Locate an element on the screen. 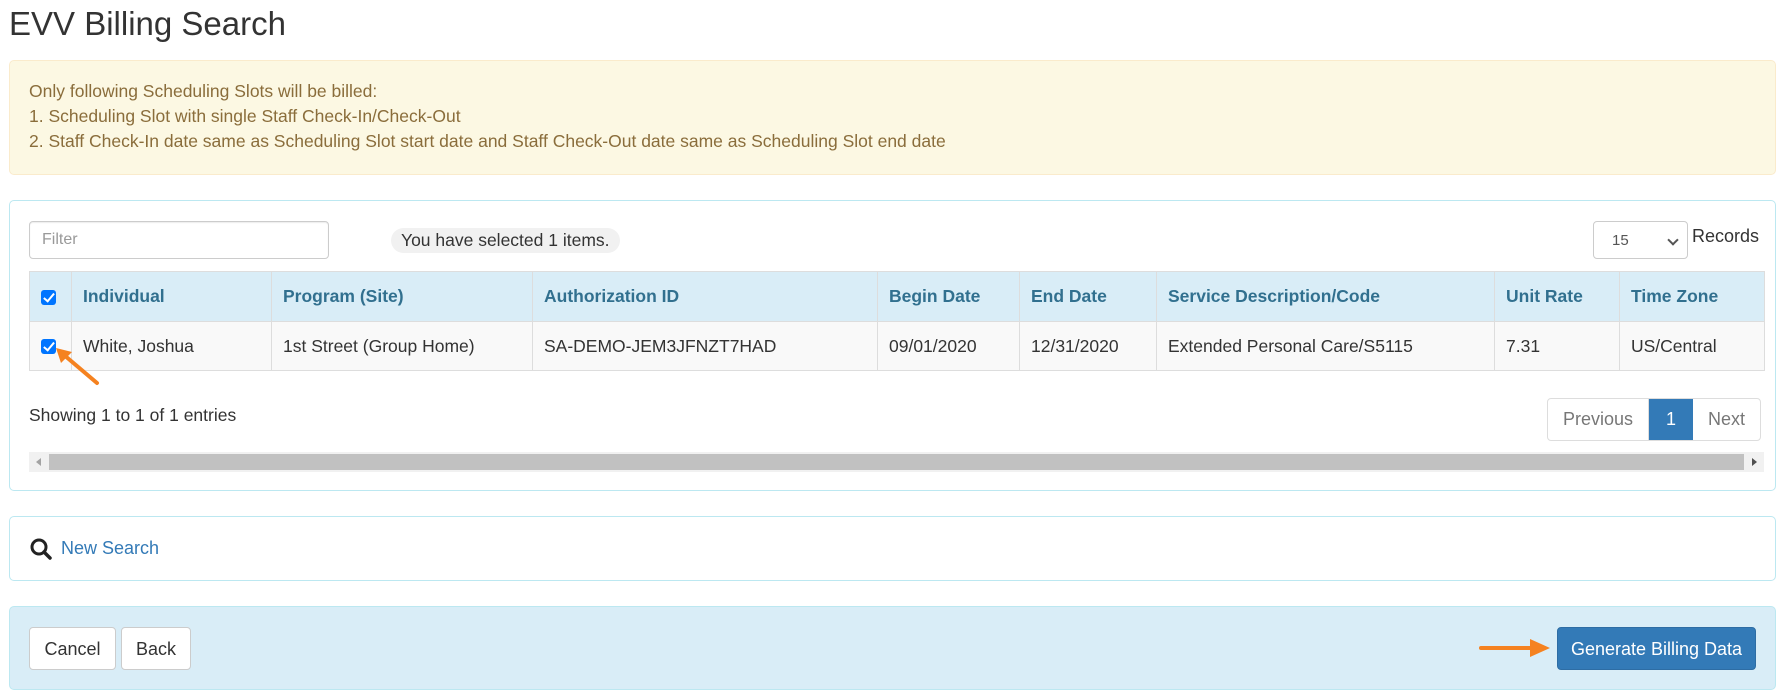 The height and width of the screenshot is (694, 1779). select-all-checkbox is located at coordinates (48, 297).